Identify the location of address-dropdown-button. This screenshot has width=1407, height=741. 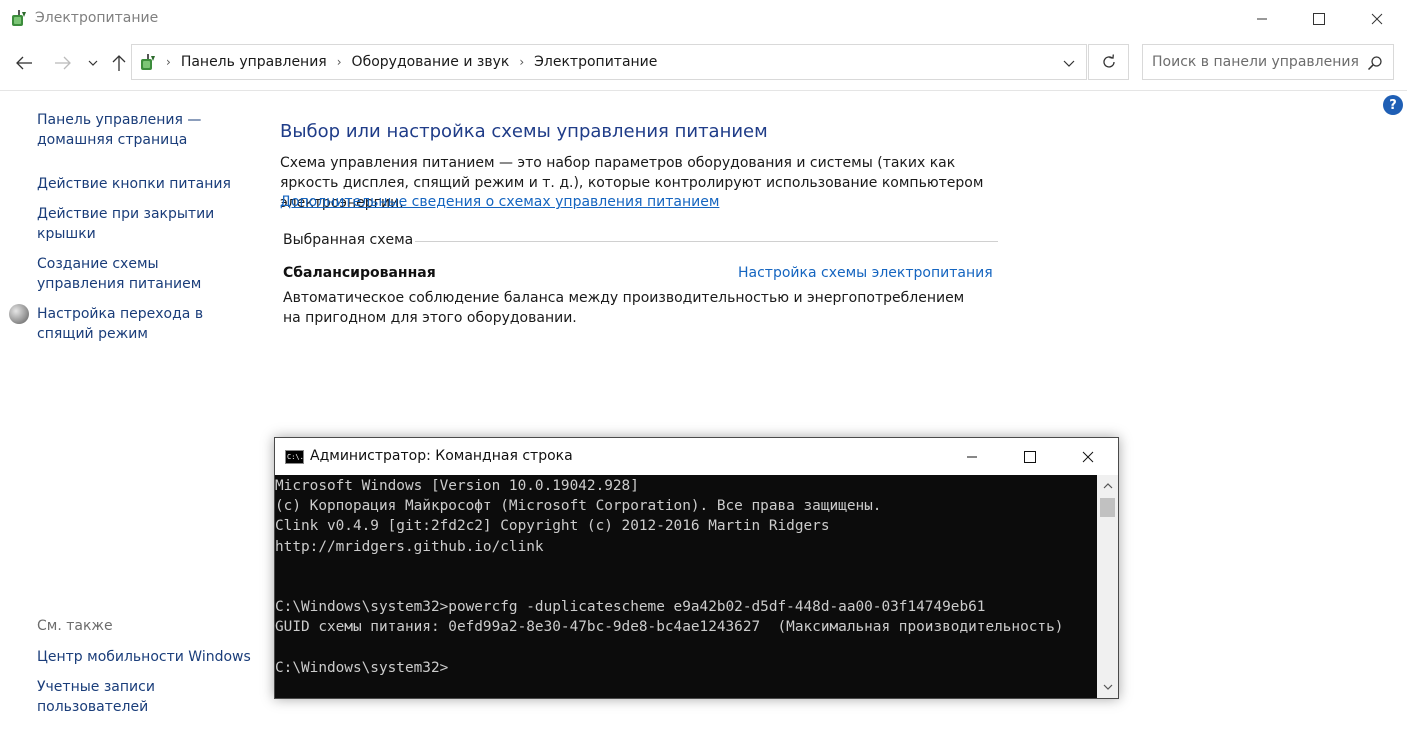
(1069, 62).